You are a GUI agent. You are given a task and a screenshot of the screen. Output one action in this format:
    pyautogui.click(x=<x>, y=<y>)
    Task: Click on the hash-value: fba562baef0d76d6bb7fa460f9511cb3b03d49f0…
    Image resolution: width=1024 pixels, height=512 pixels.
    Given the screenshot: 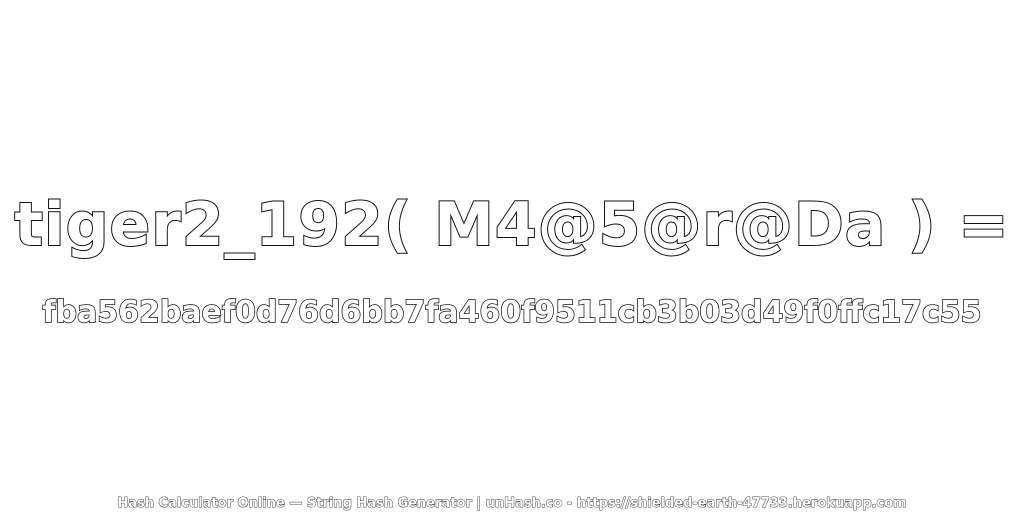 What is the action you would take?
    pyautogui.click(x=512, y=312)
    